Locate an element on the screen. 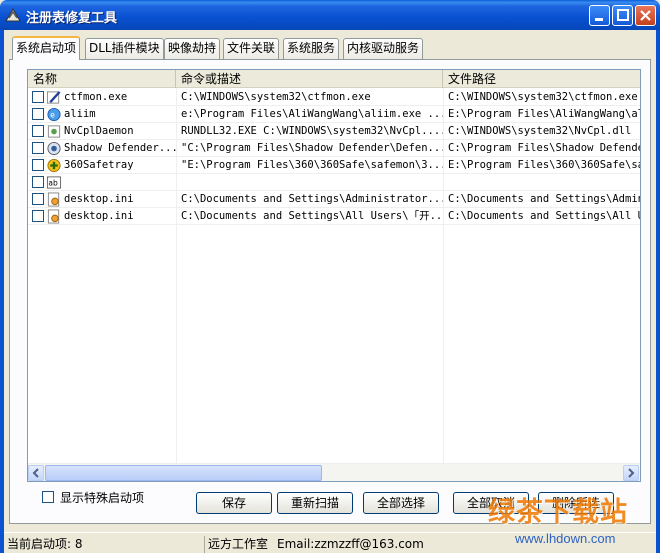 Image resolution: width=660 pixels, height=553 pixels. maximize-icon is located at coordinates (623, 15).